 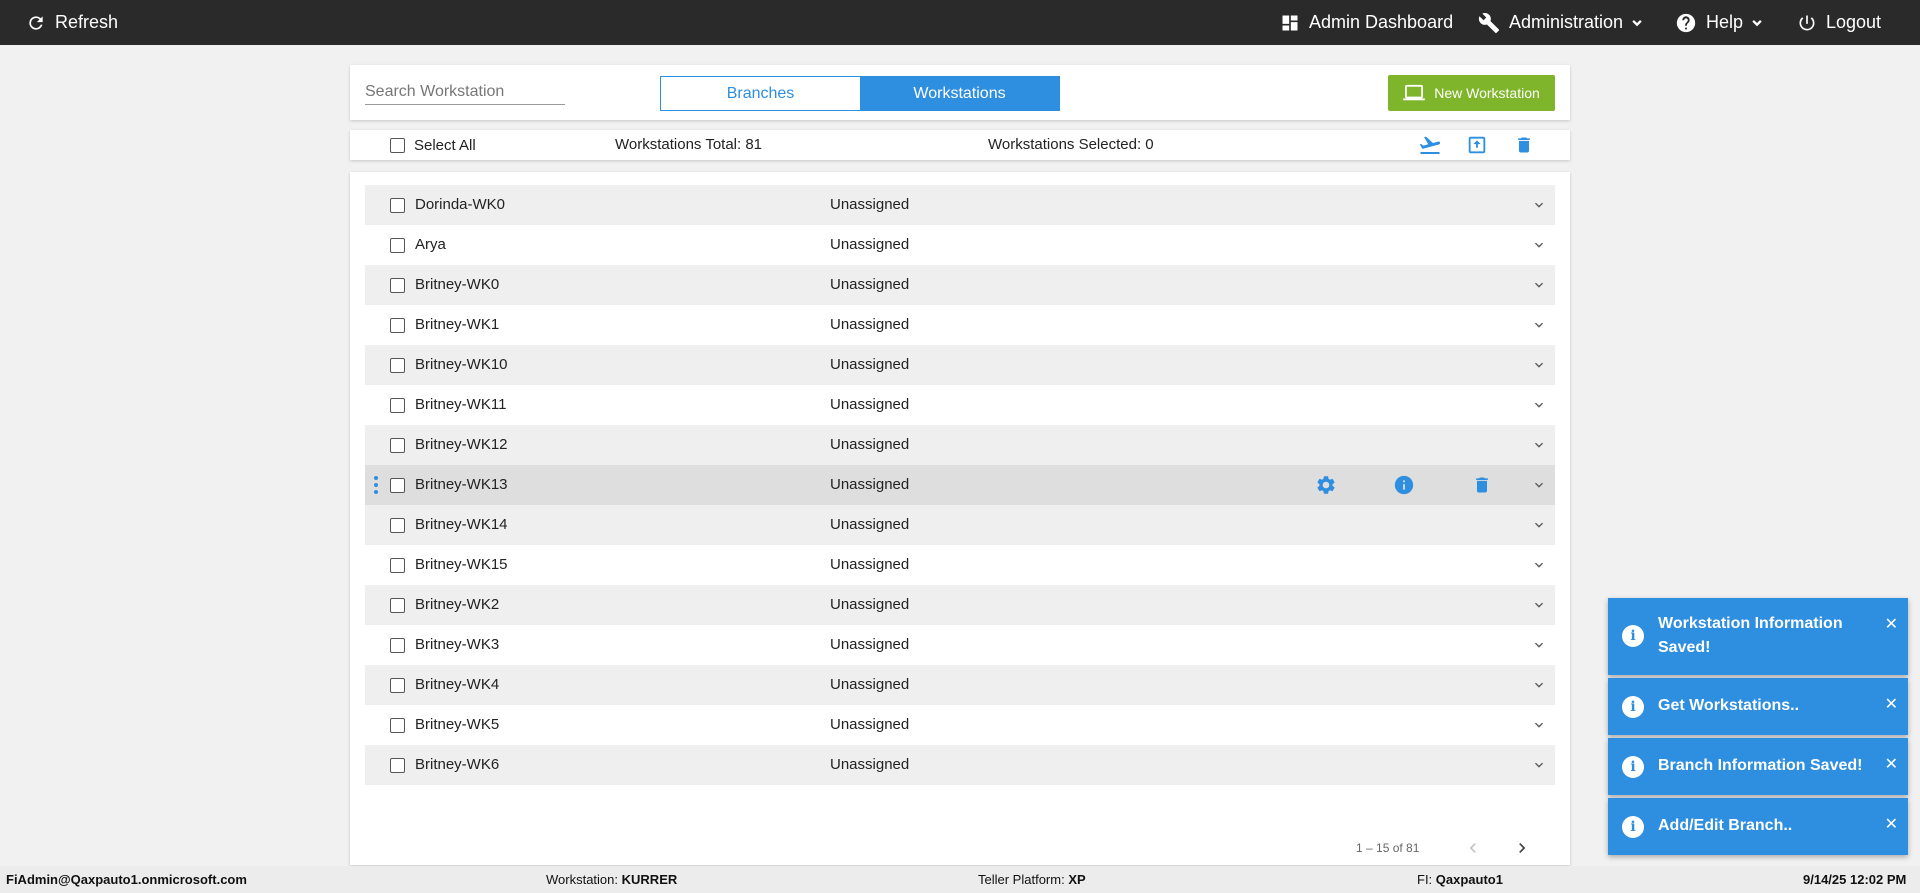 I want to click on row-settings-button, so click(x=1326, y=485).